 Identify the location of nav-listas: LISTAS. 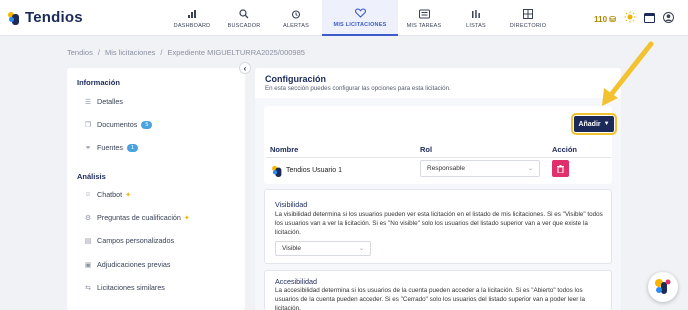
(476, 18).